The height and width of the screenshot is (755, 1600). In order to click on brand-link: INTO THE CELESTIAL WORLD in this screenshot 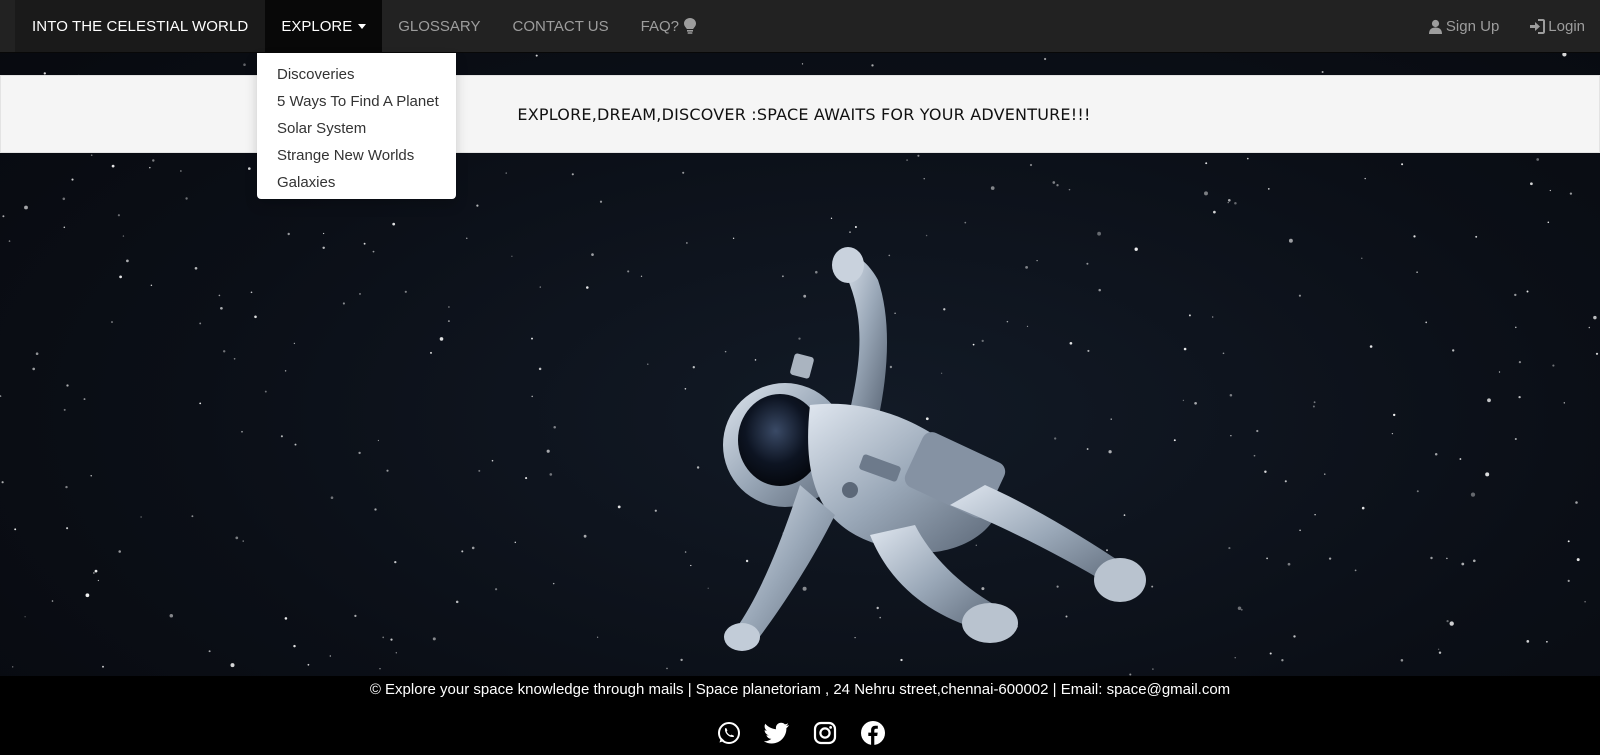, I will do `click(140, 26)`.